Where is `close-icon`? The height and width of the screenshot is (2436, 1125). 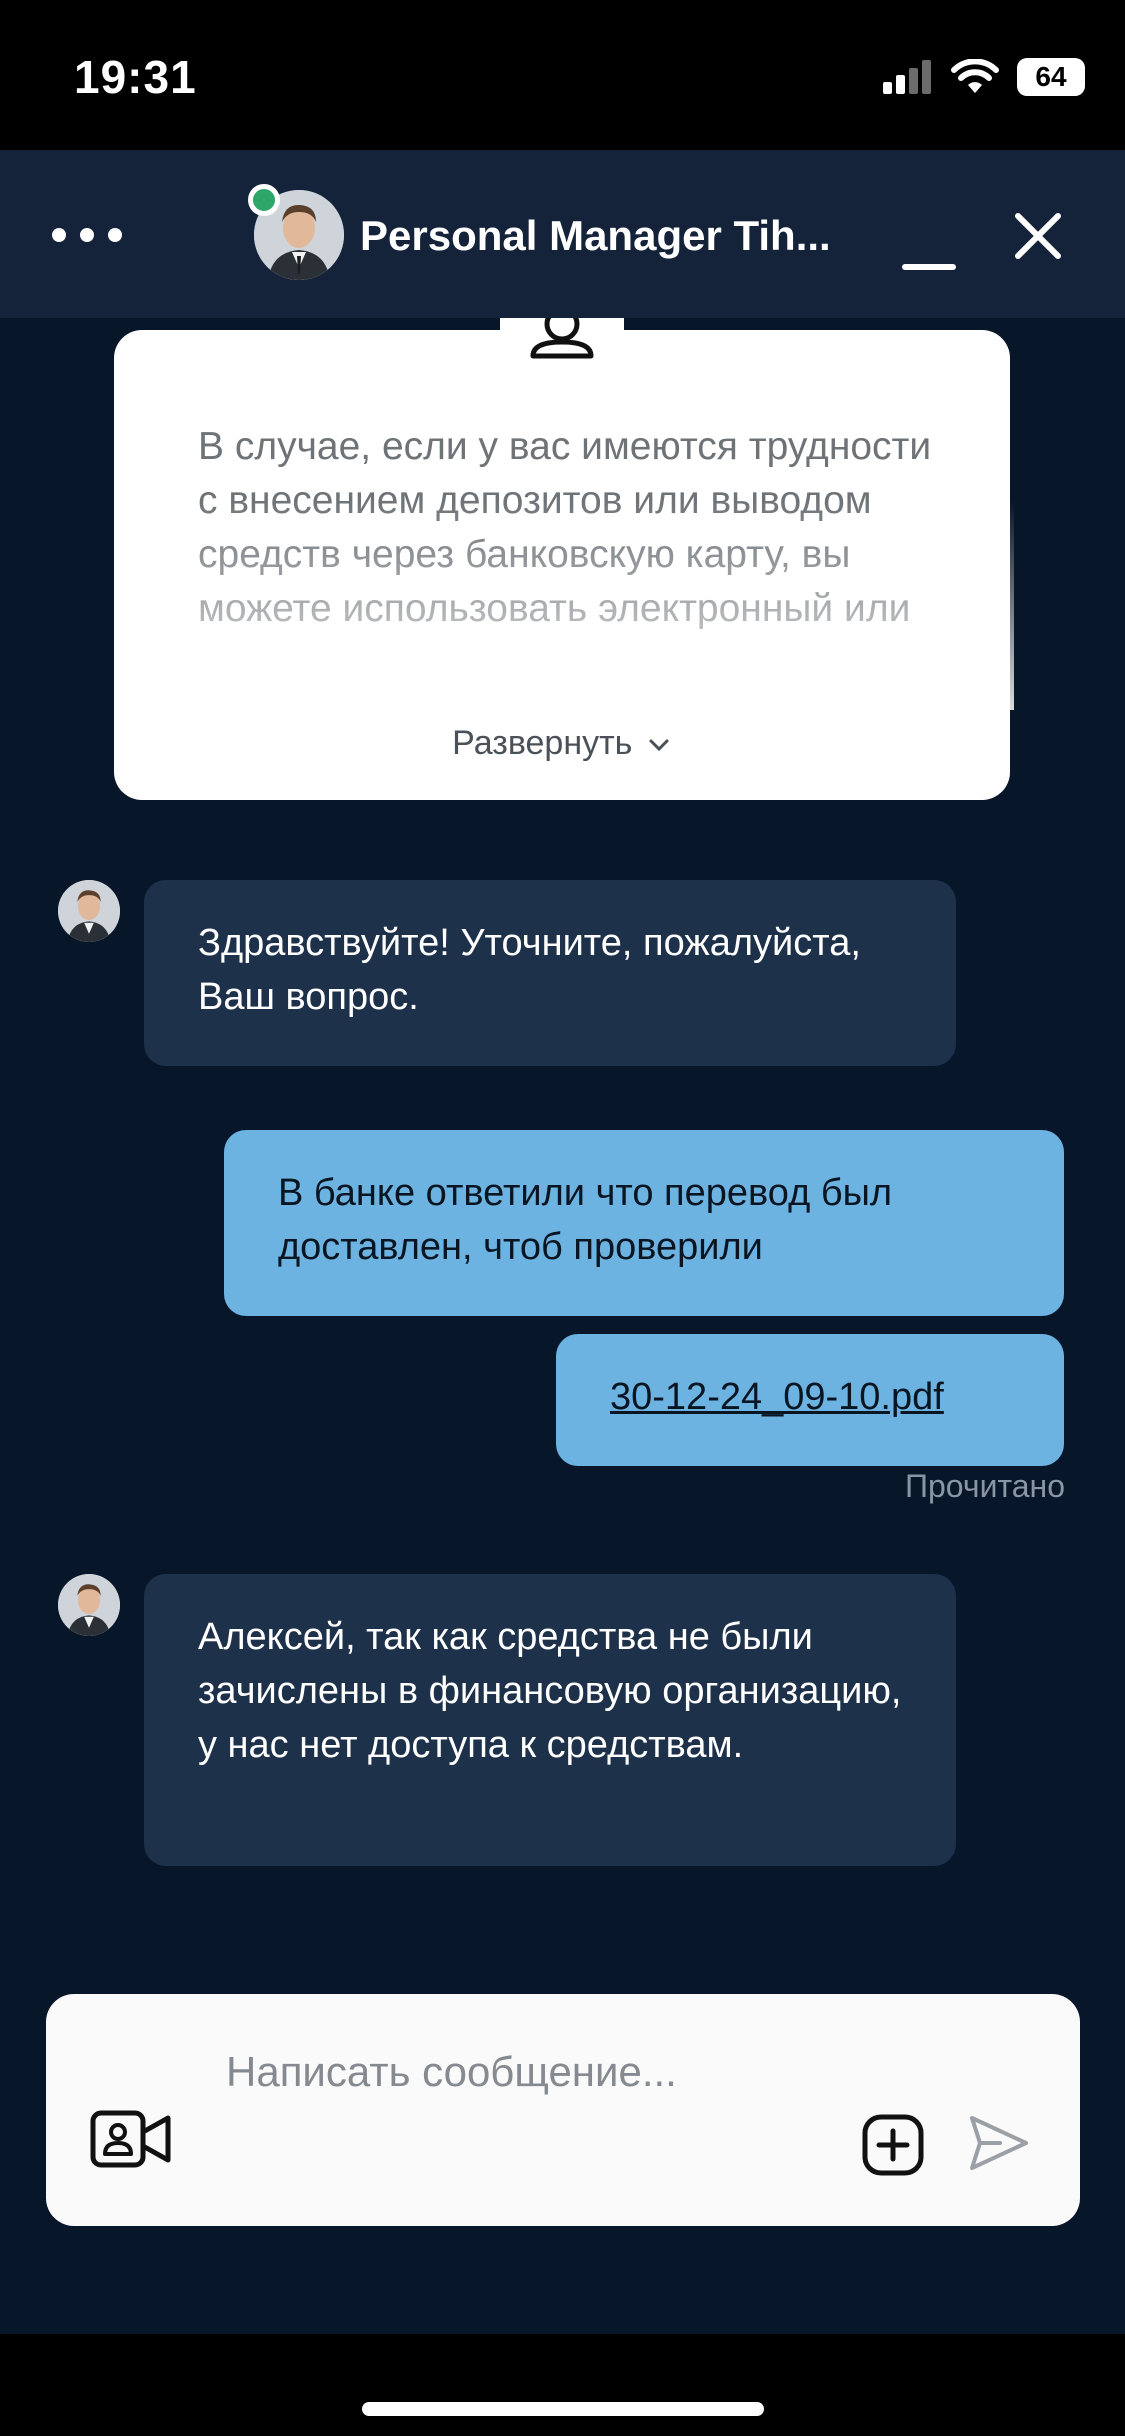
close-icon is located at coordinates (1038, 236).